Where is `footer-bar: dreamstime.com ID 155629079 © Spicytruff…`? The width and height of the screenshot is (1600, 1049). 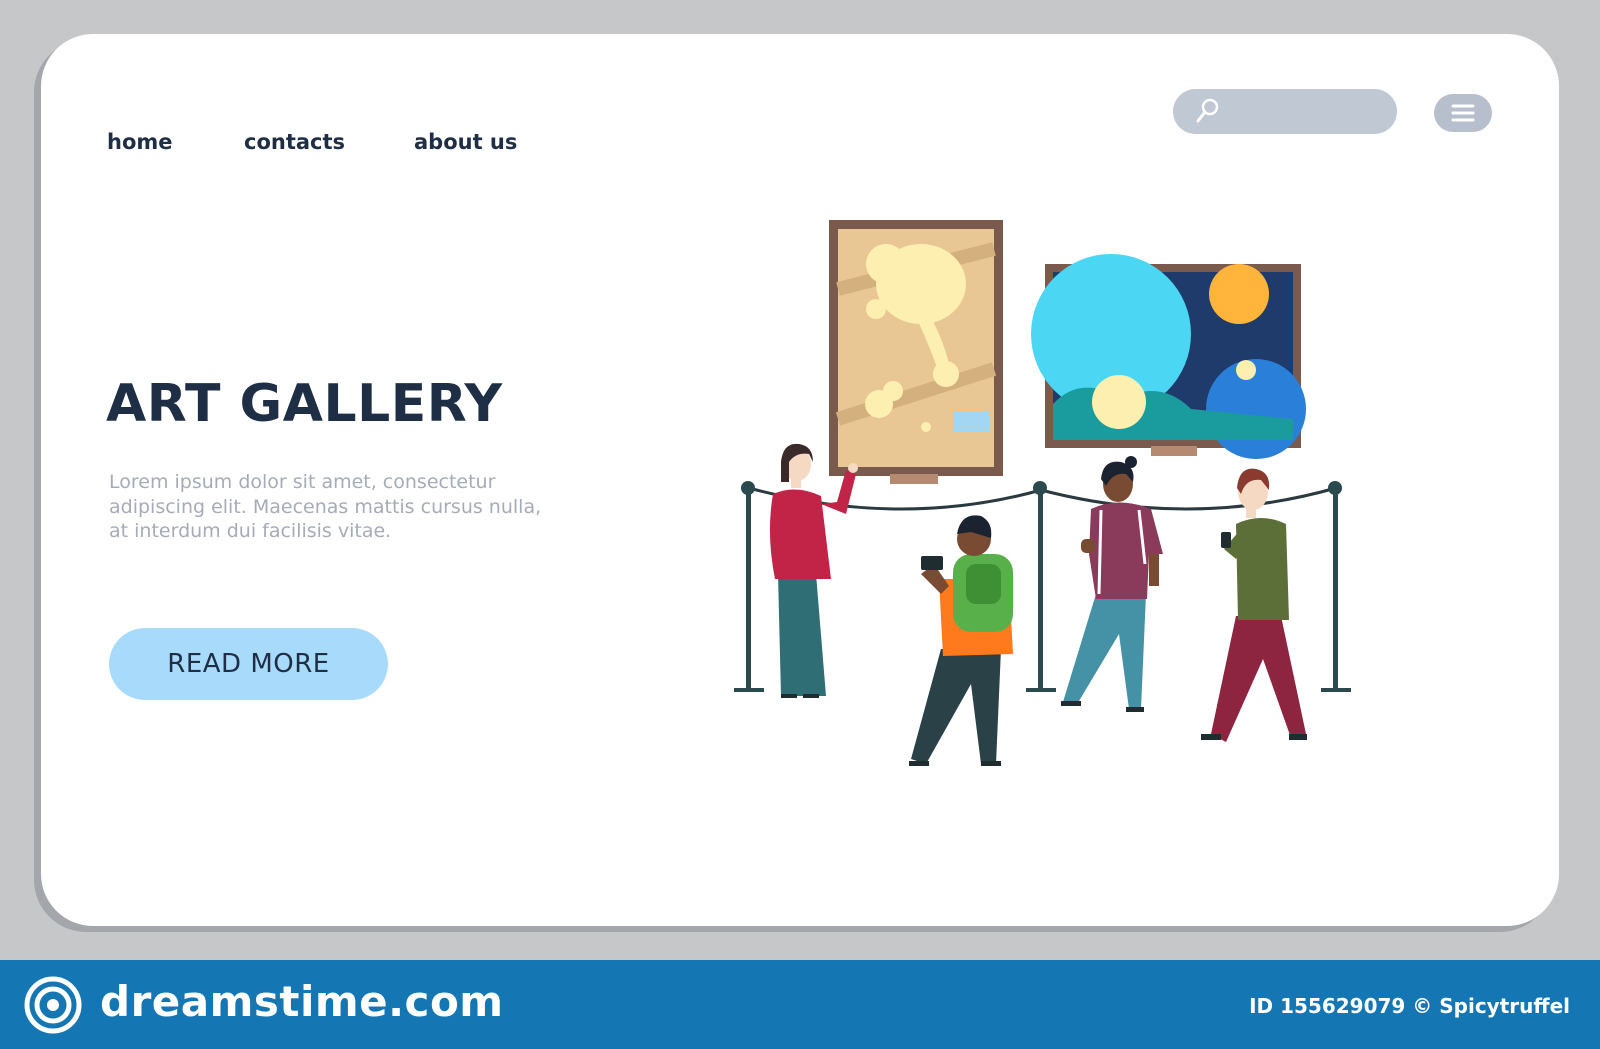
footer-bar: dreamstime.com ID 155629079 © Spicytruff… is located at coordinates (800, 1004).